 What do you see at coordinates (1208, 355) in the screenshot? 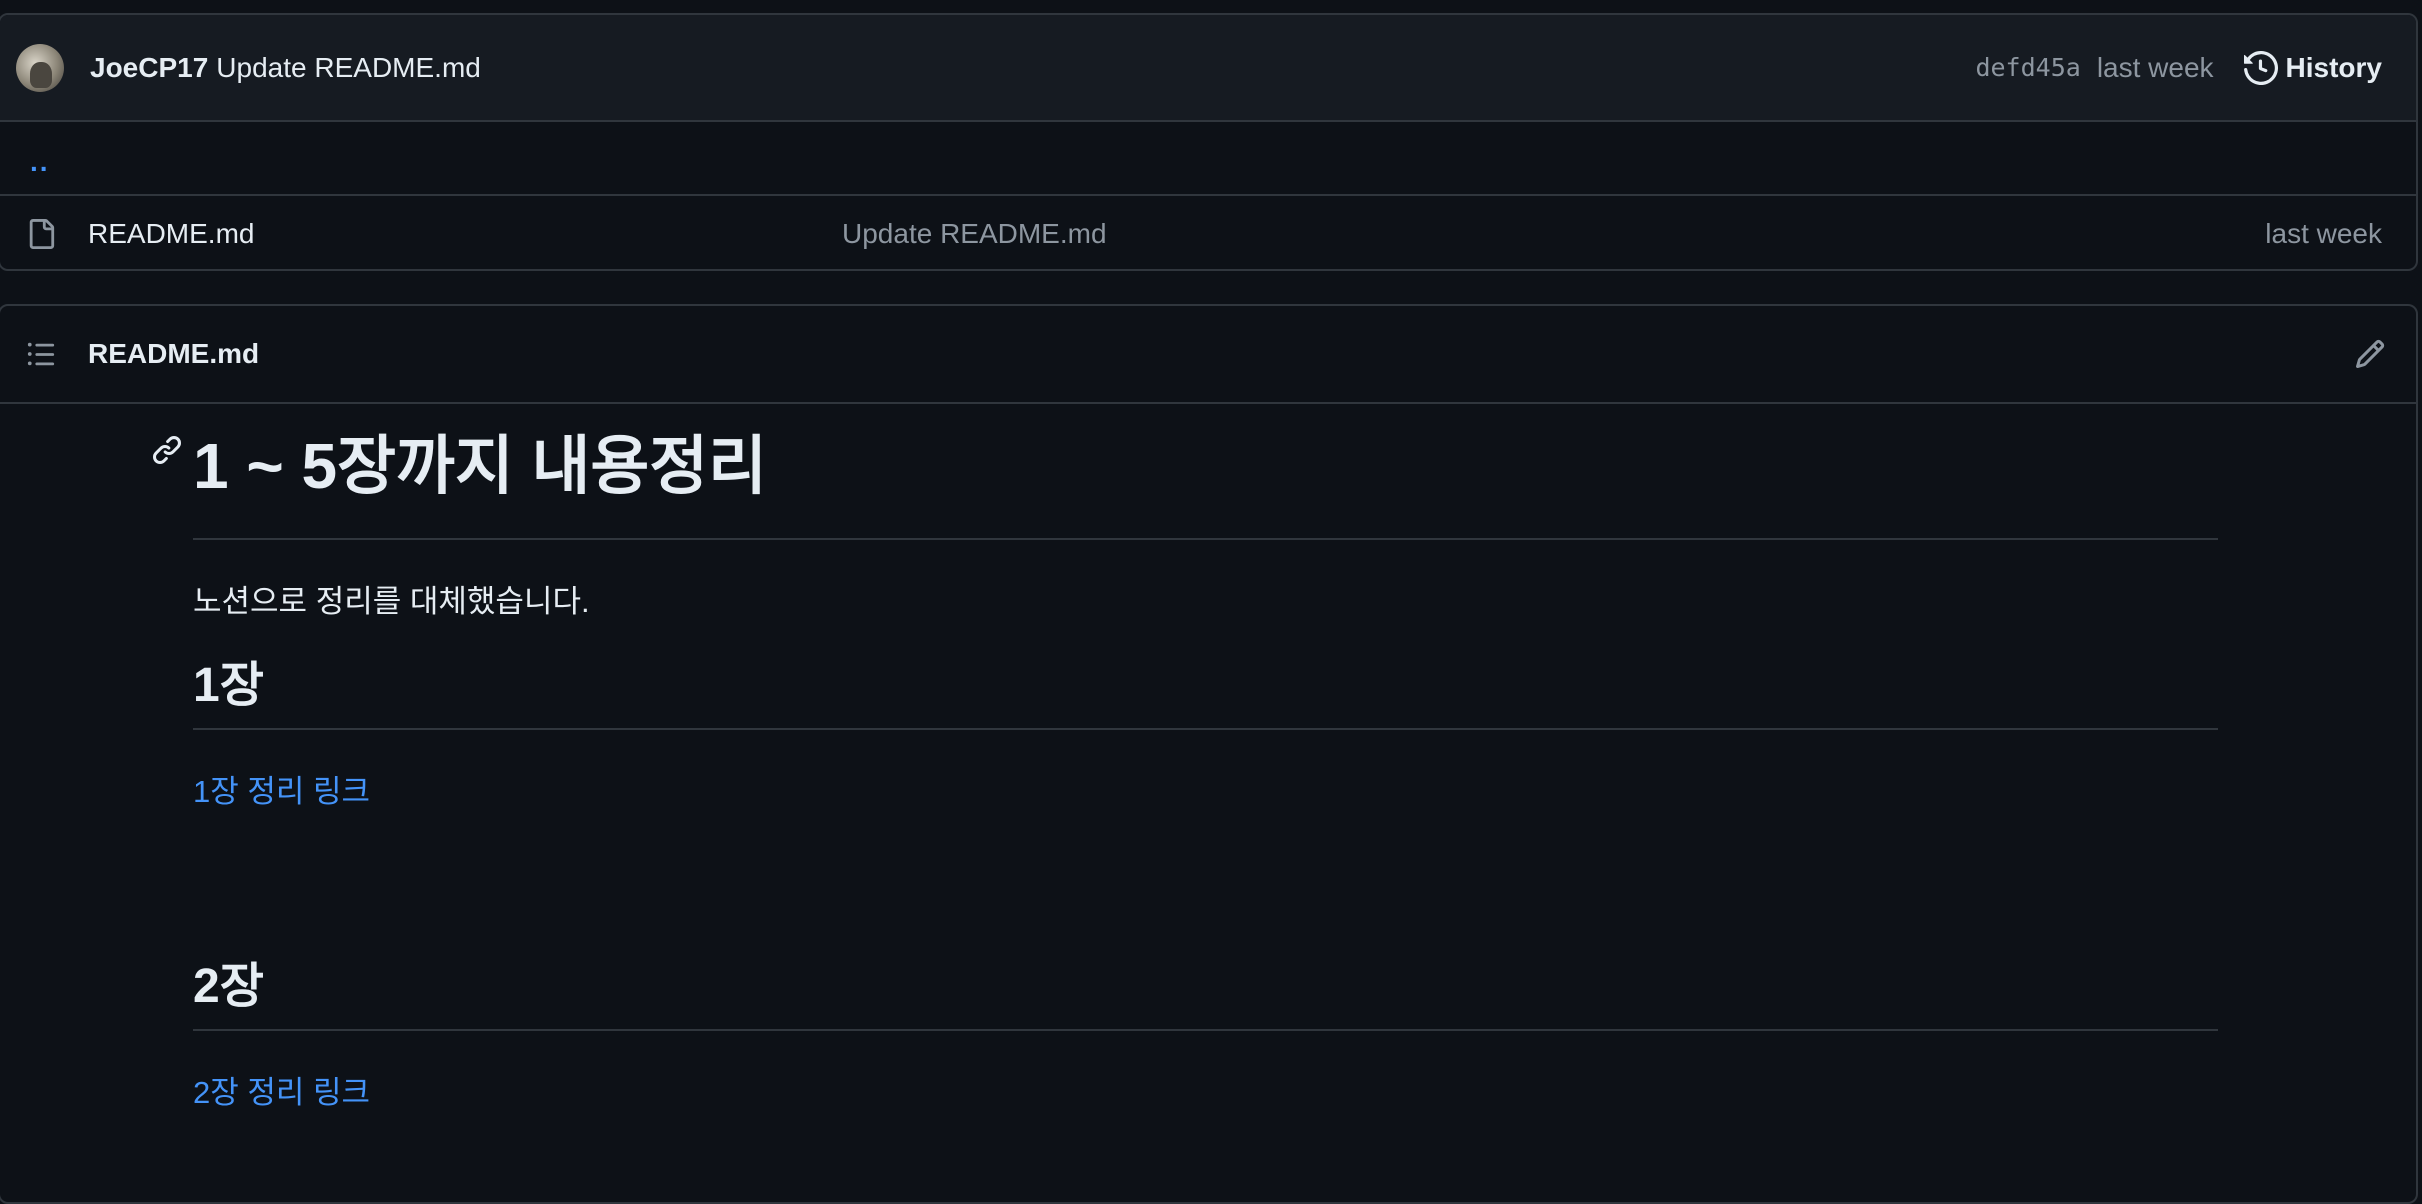
I see `readme-header: README.md` at bounding box center [1208, 355].